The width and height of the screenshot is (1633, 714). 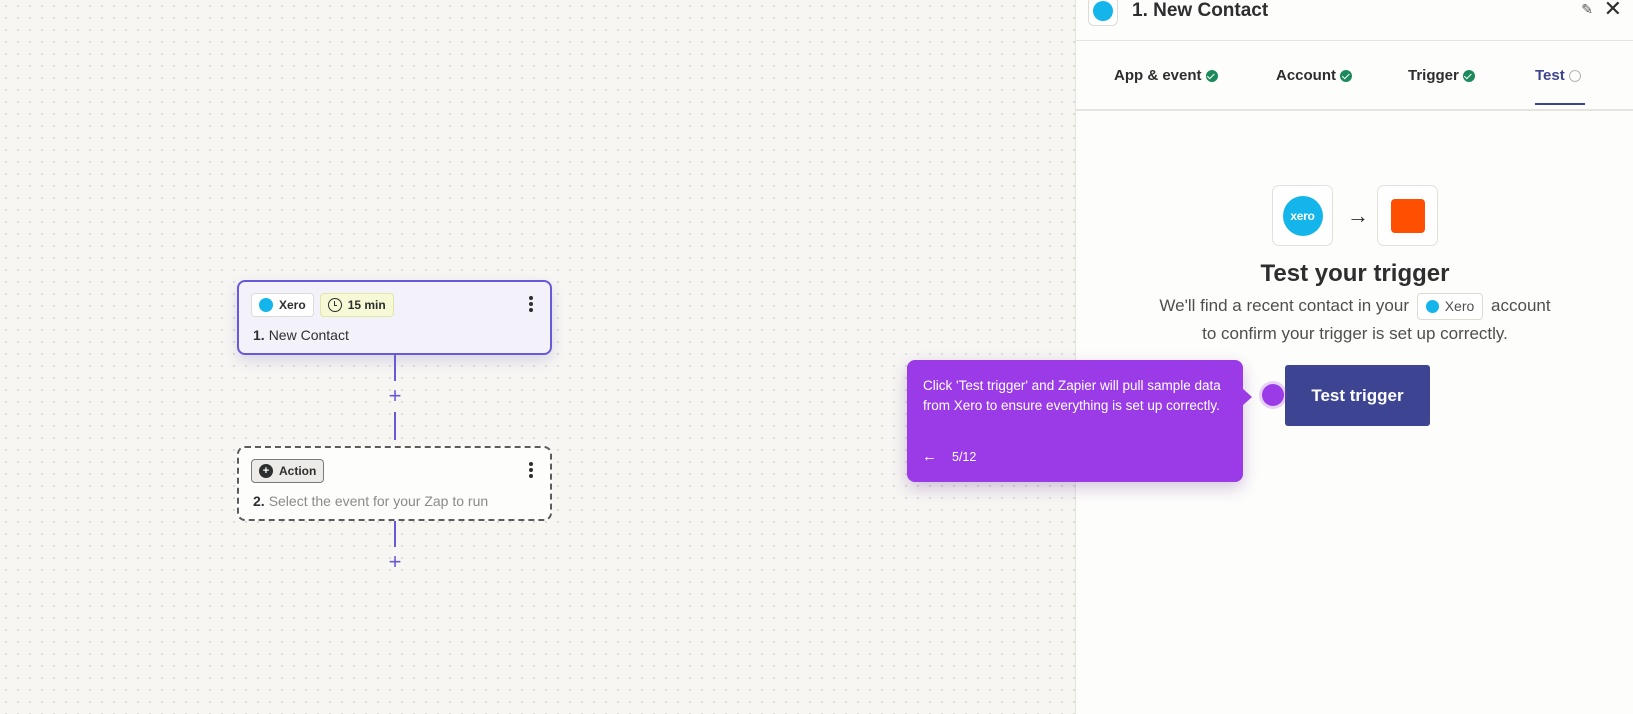 What do you see at coordinates (259, 335) in the screenshot?
I see `step-number: 1.` at bounding box center [259, 335].